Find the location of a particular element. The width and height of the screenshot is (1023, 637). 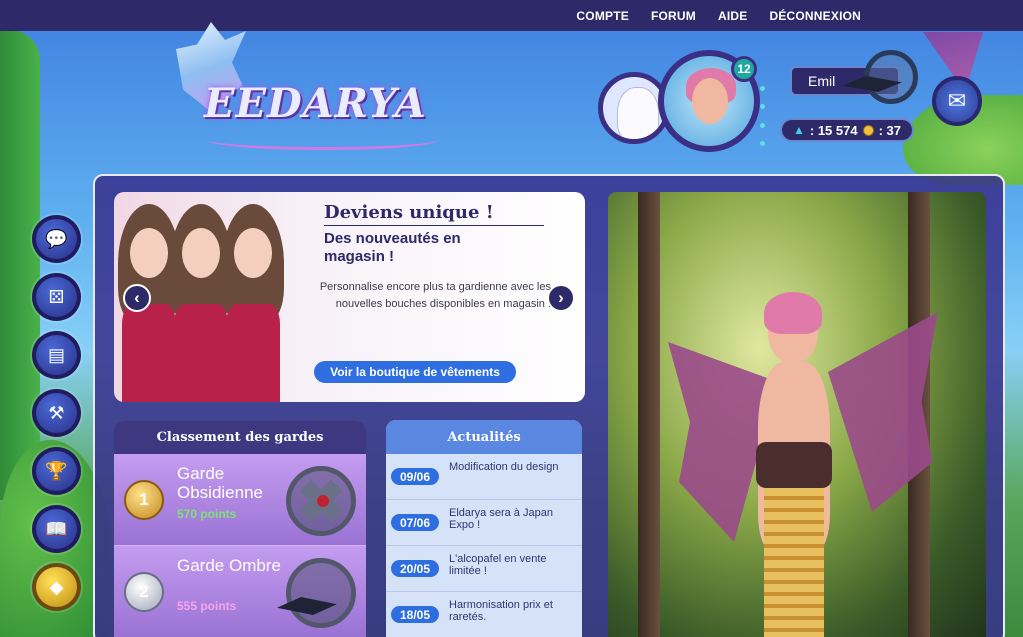

guard-points: 555 points is located at coordinates (207, 606).